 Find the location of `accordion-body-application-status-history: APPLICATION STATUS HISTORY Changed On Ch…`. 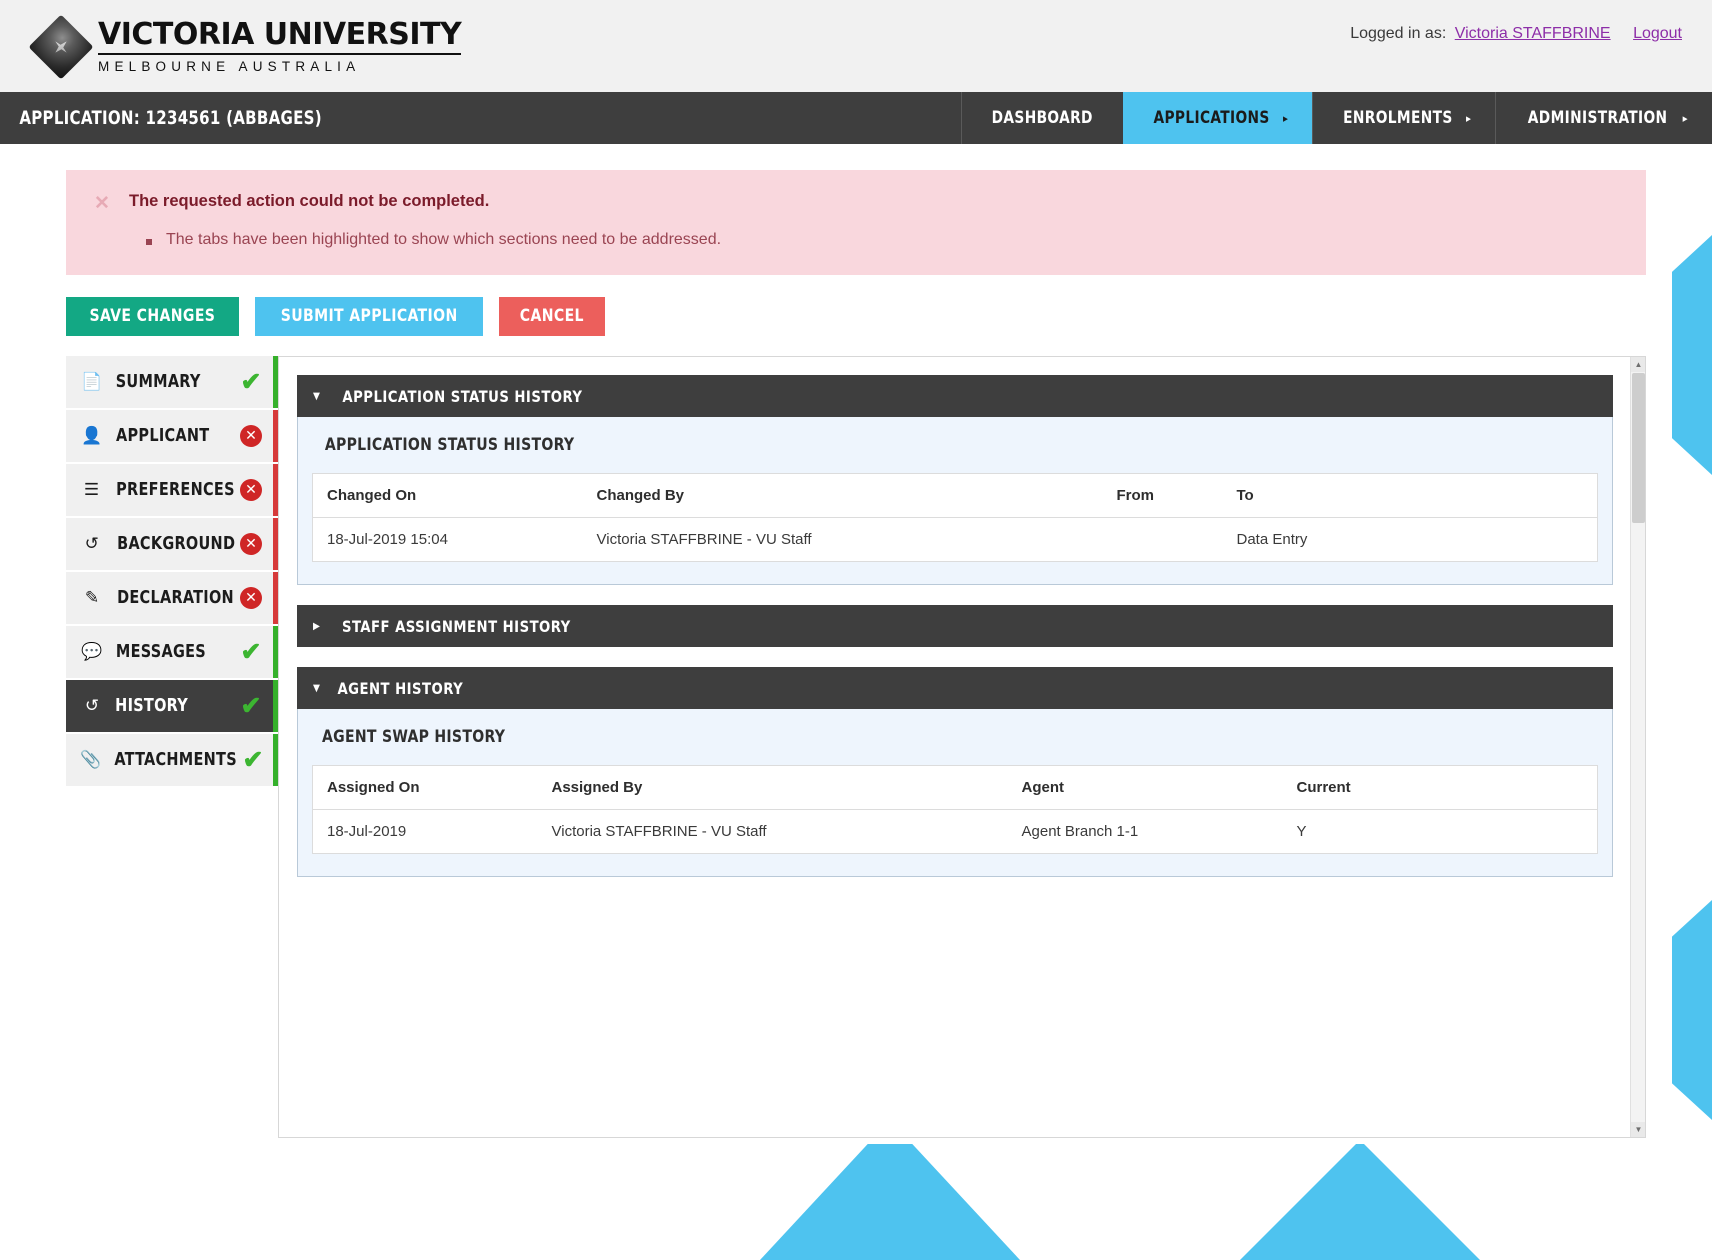

accordion-body-application-status-history: APPLICATION STATUS HISTORY Changed On Ch… is located at coordinates (955, 501).